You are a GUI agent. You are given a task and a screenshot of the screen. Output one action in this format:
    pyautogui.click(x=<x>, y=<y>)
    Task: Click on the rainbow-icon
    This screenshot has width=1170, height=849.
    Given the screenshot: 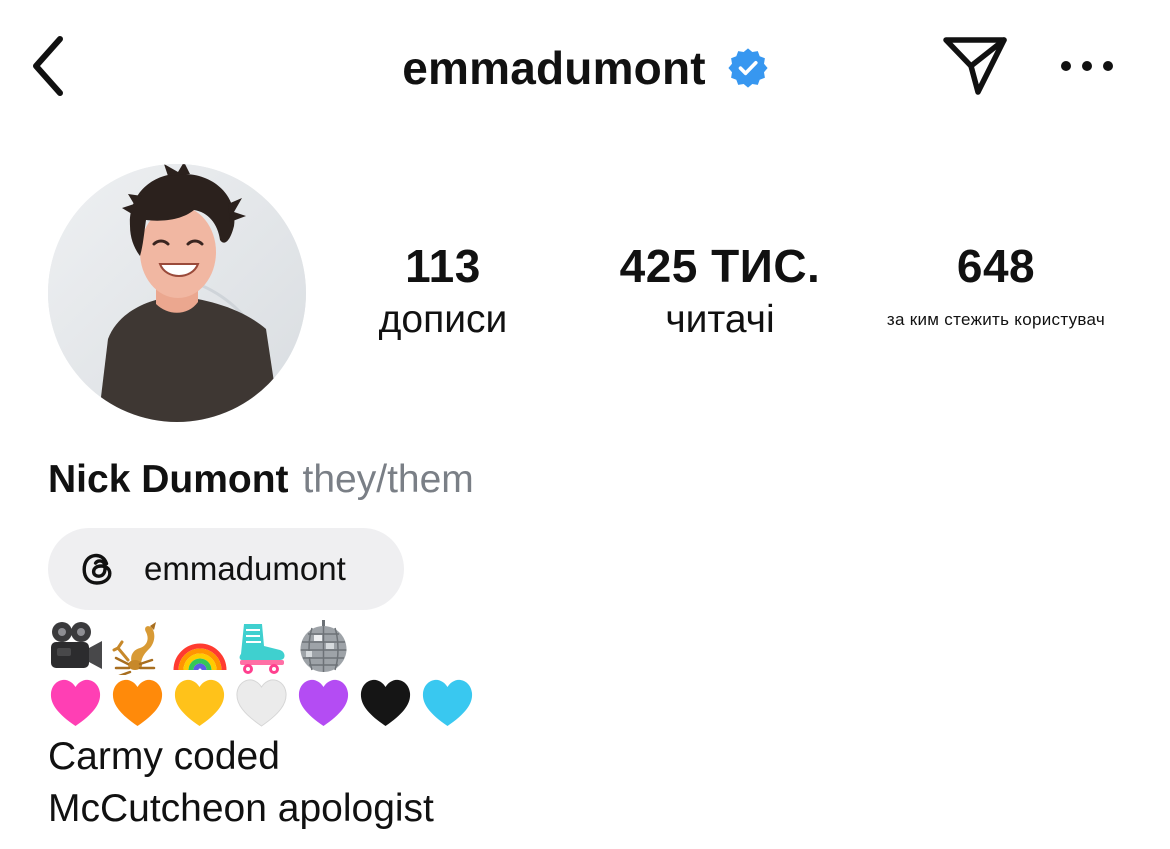 What is the action you would take?
    pyautogui.click(x=200, y=657)
    